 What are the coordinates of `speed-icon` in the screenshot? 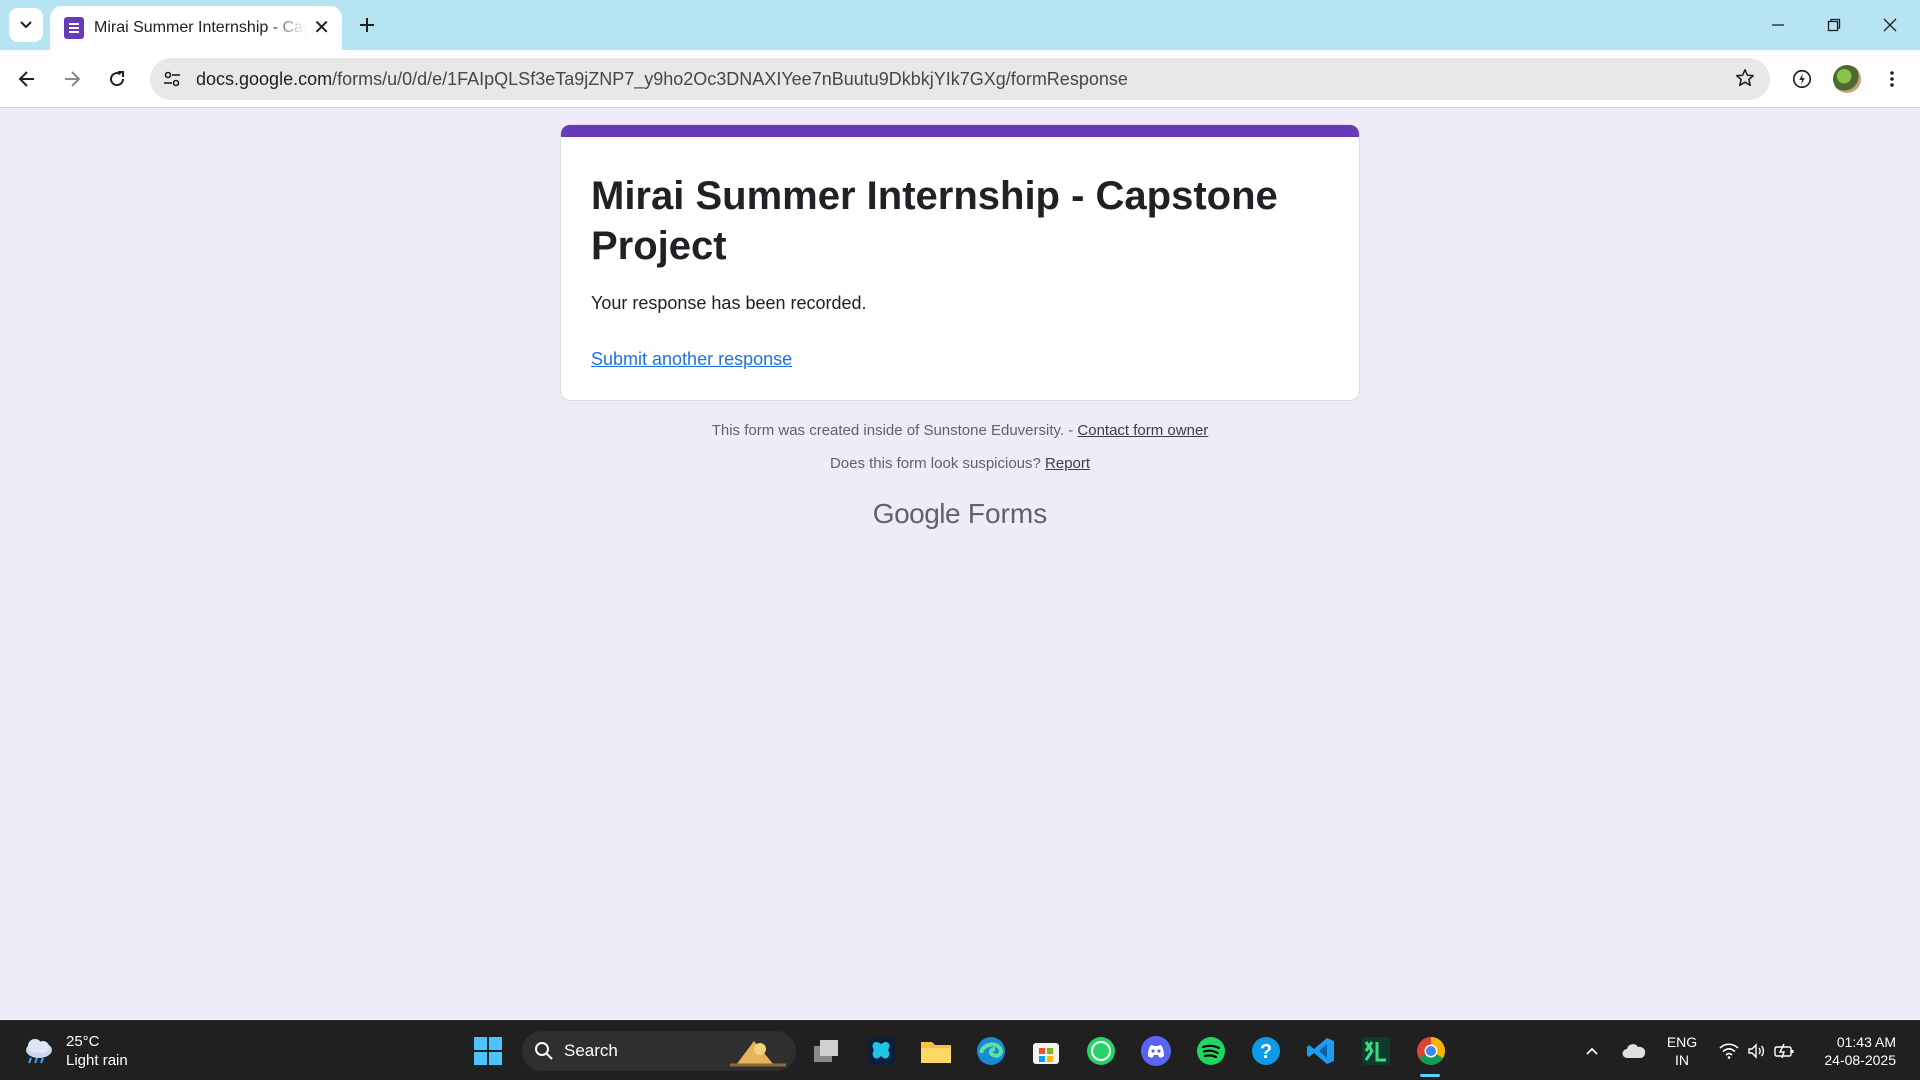 It's located at (1802, 79).